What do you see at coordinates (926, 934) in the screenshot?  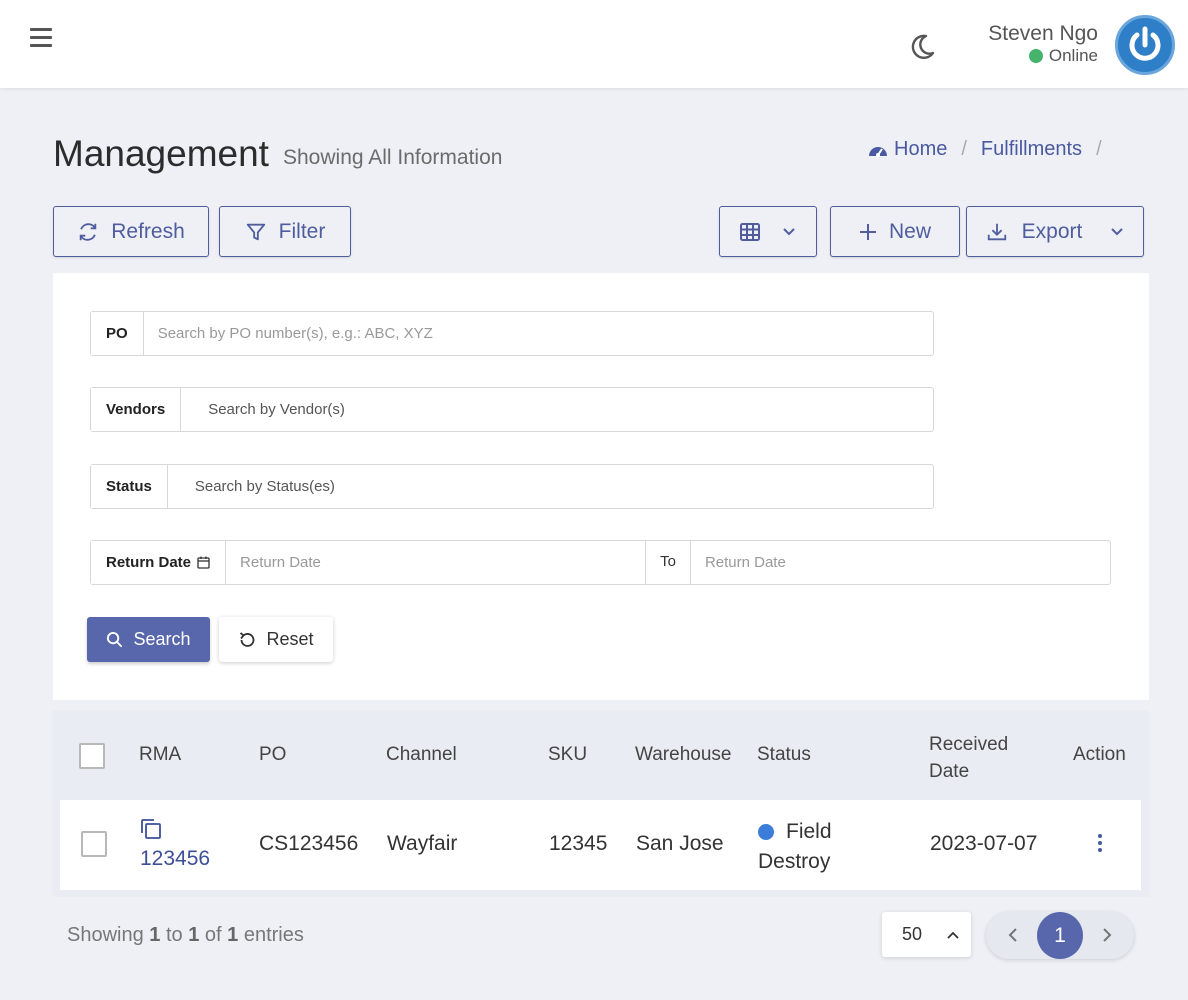 I see `page-size-select: 50` at bounding box center [926, 934].